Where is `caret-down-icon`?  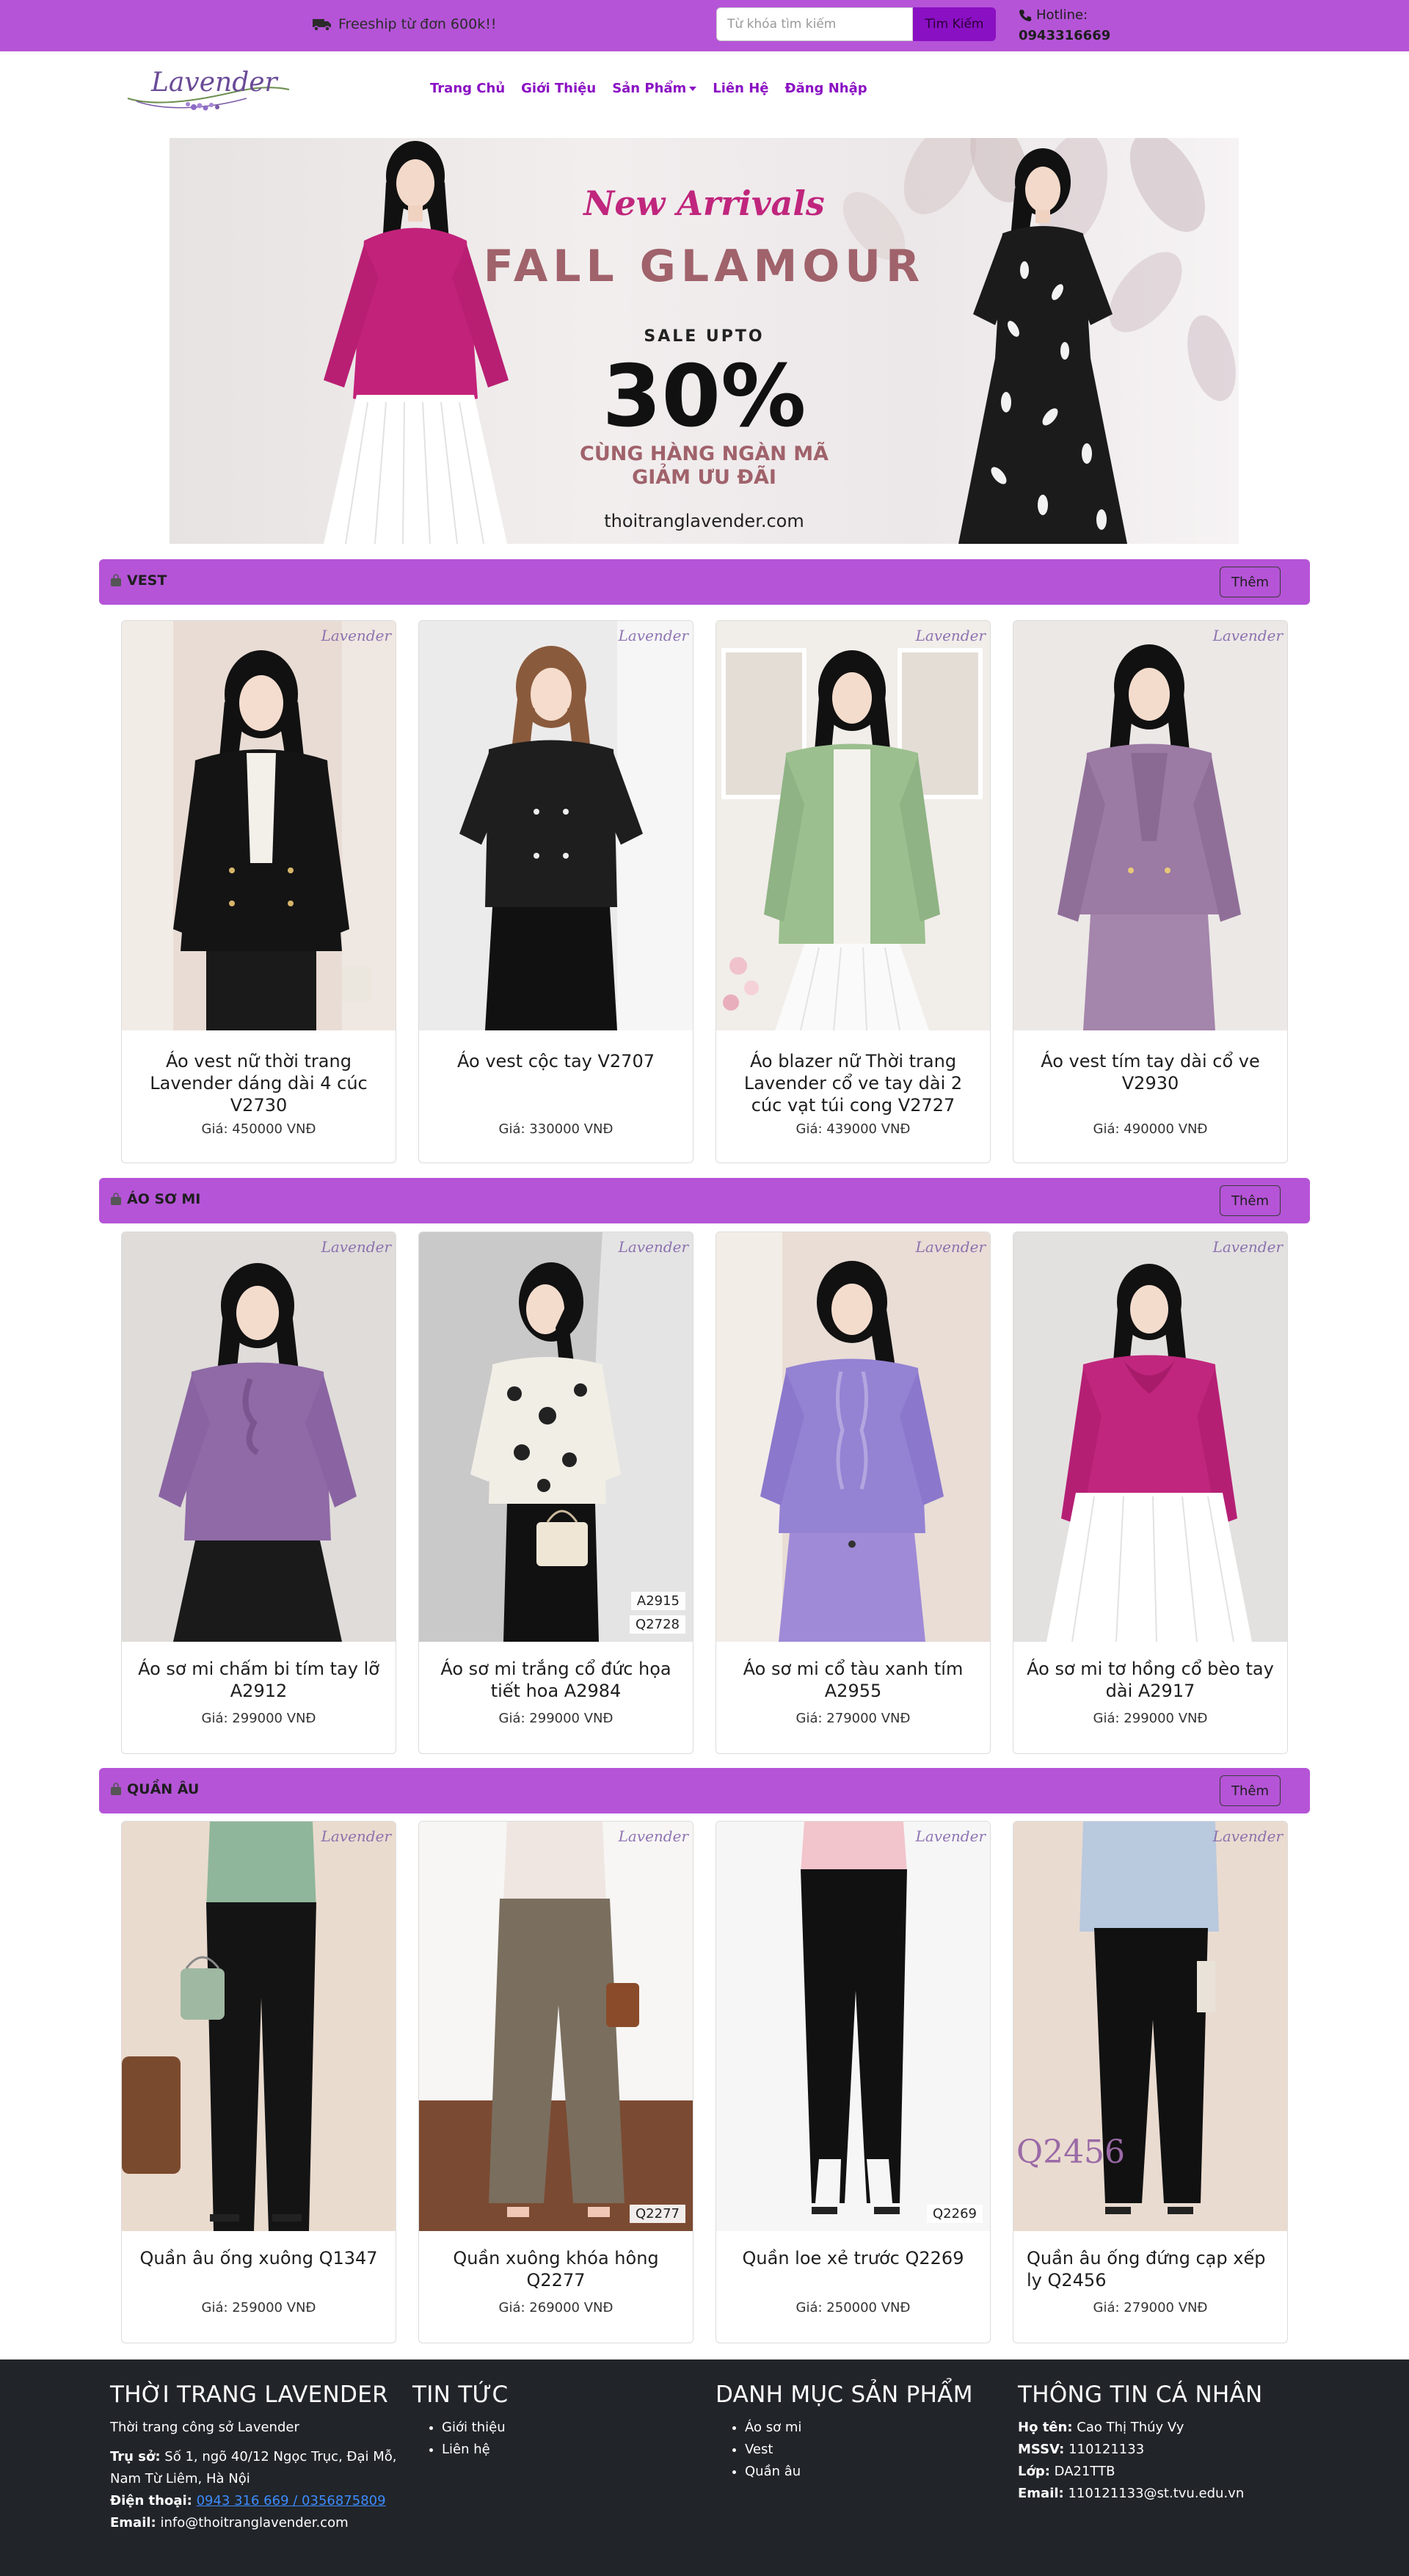 caret-down-icon is located at coordinates (693, 88).